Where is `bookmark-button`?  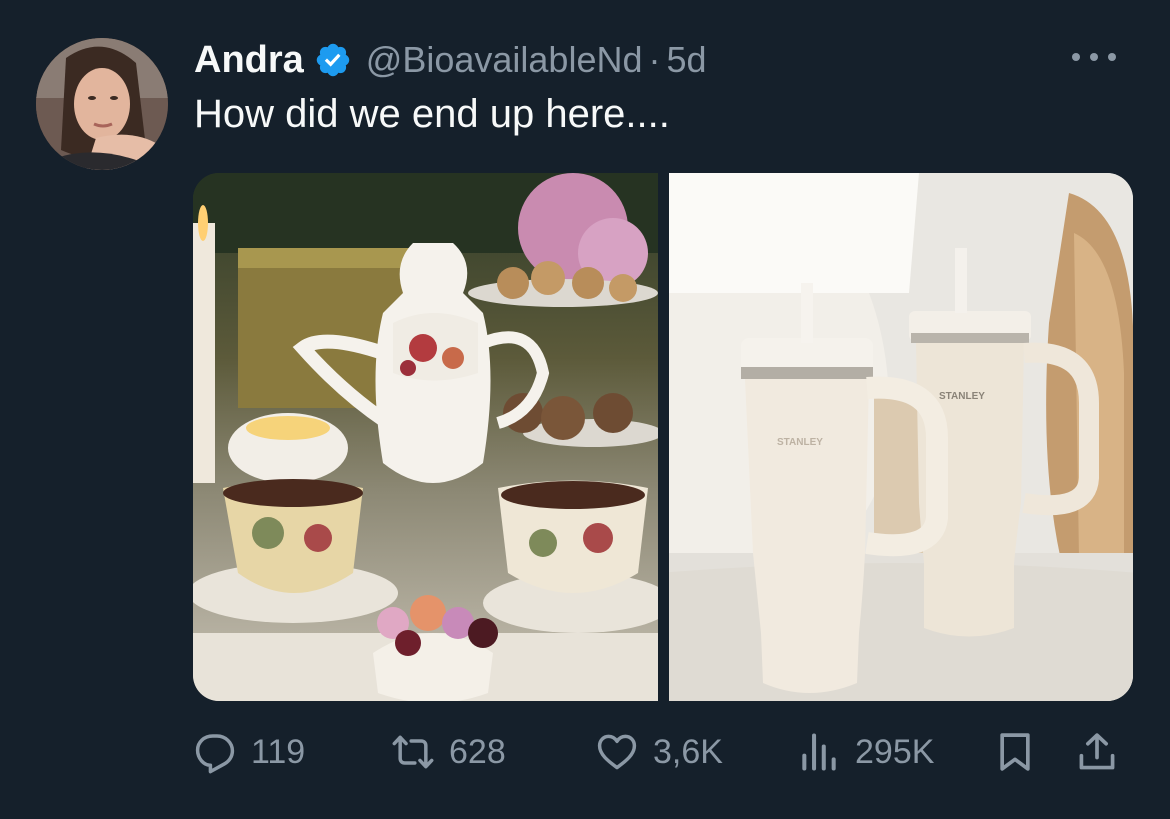
bookmark-button is located at coordinates (1015, 752).